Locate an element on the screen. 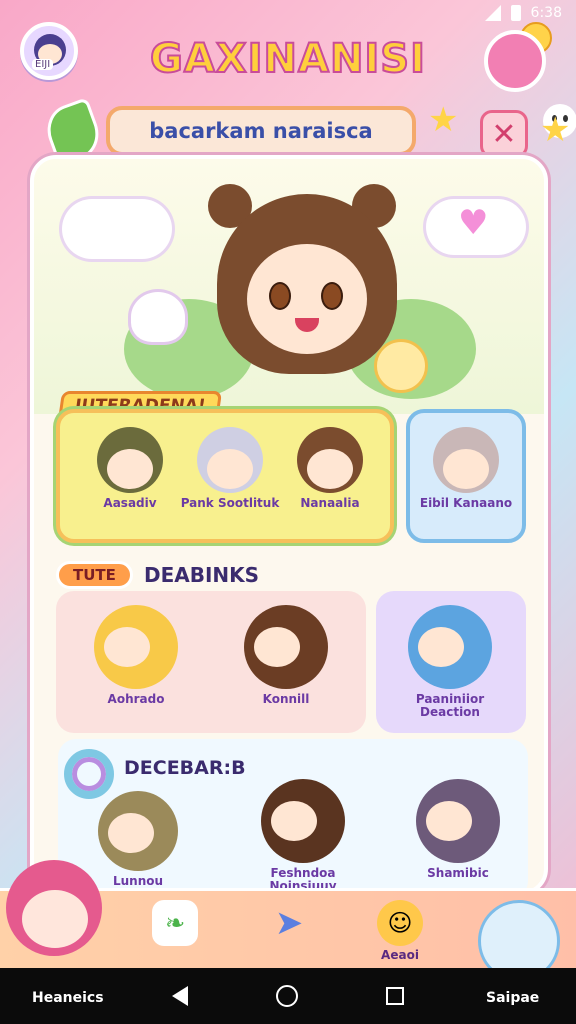  character-card: Konnill is located at coordinates (286, 655).